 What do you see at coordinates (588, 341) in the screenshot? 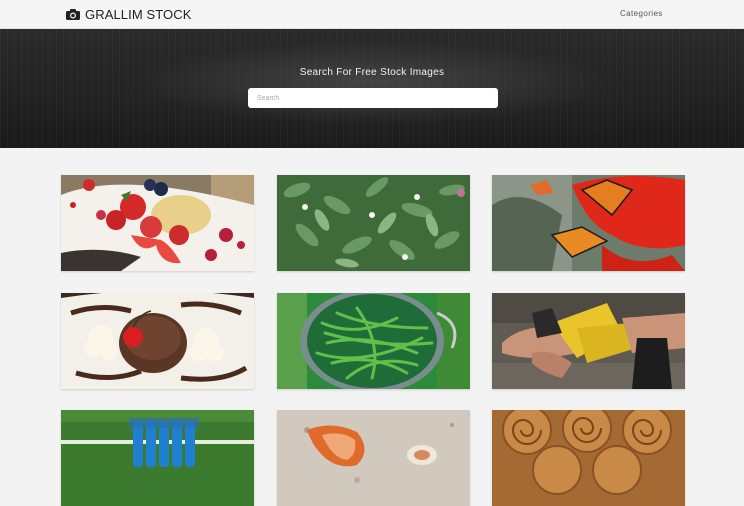
I see `gallery-image-hand-wraps` at bounding box center [588, 341].